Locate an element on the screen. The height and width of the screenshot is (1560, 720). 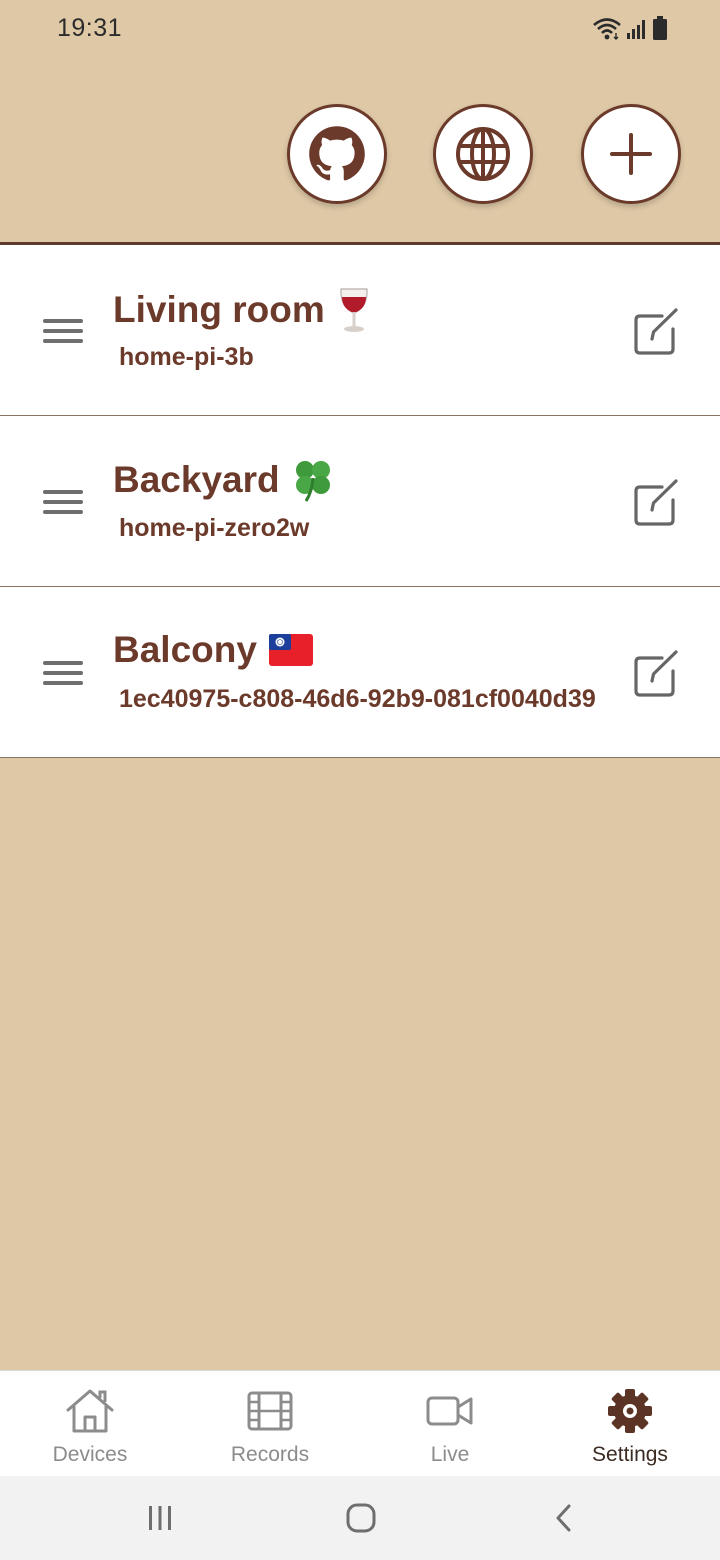
home-circle-icon is located at coordinates (361, 1518).